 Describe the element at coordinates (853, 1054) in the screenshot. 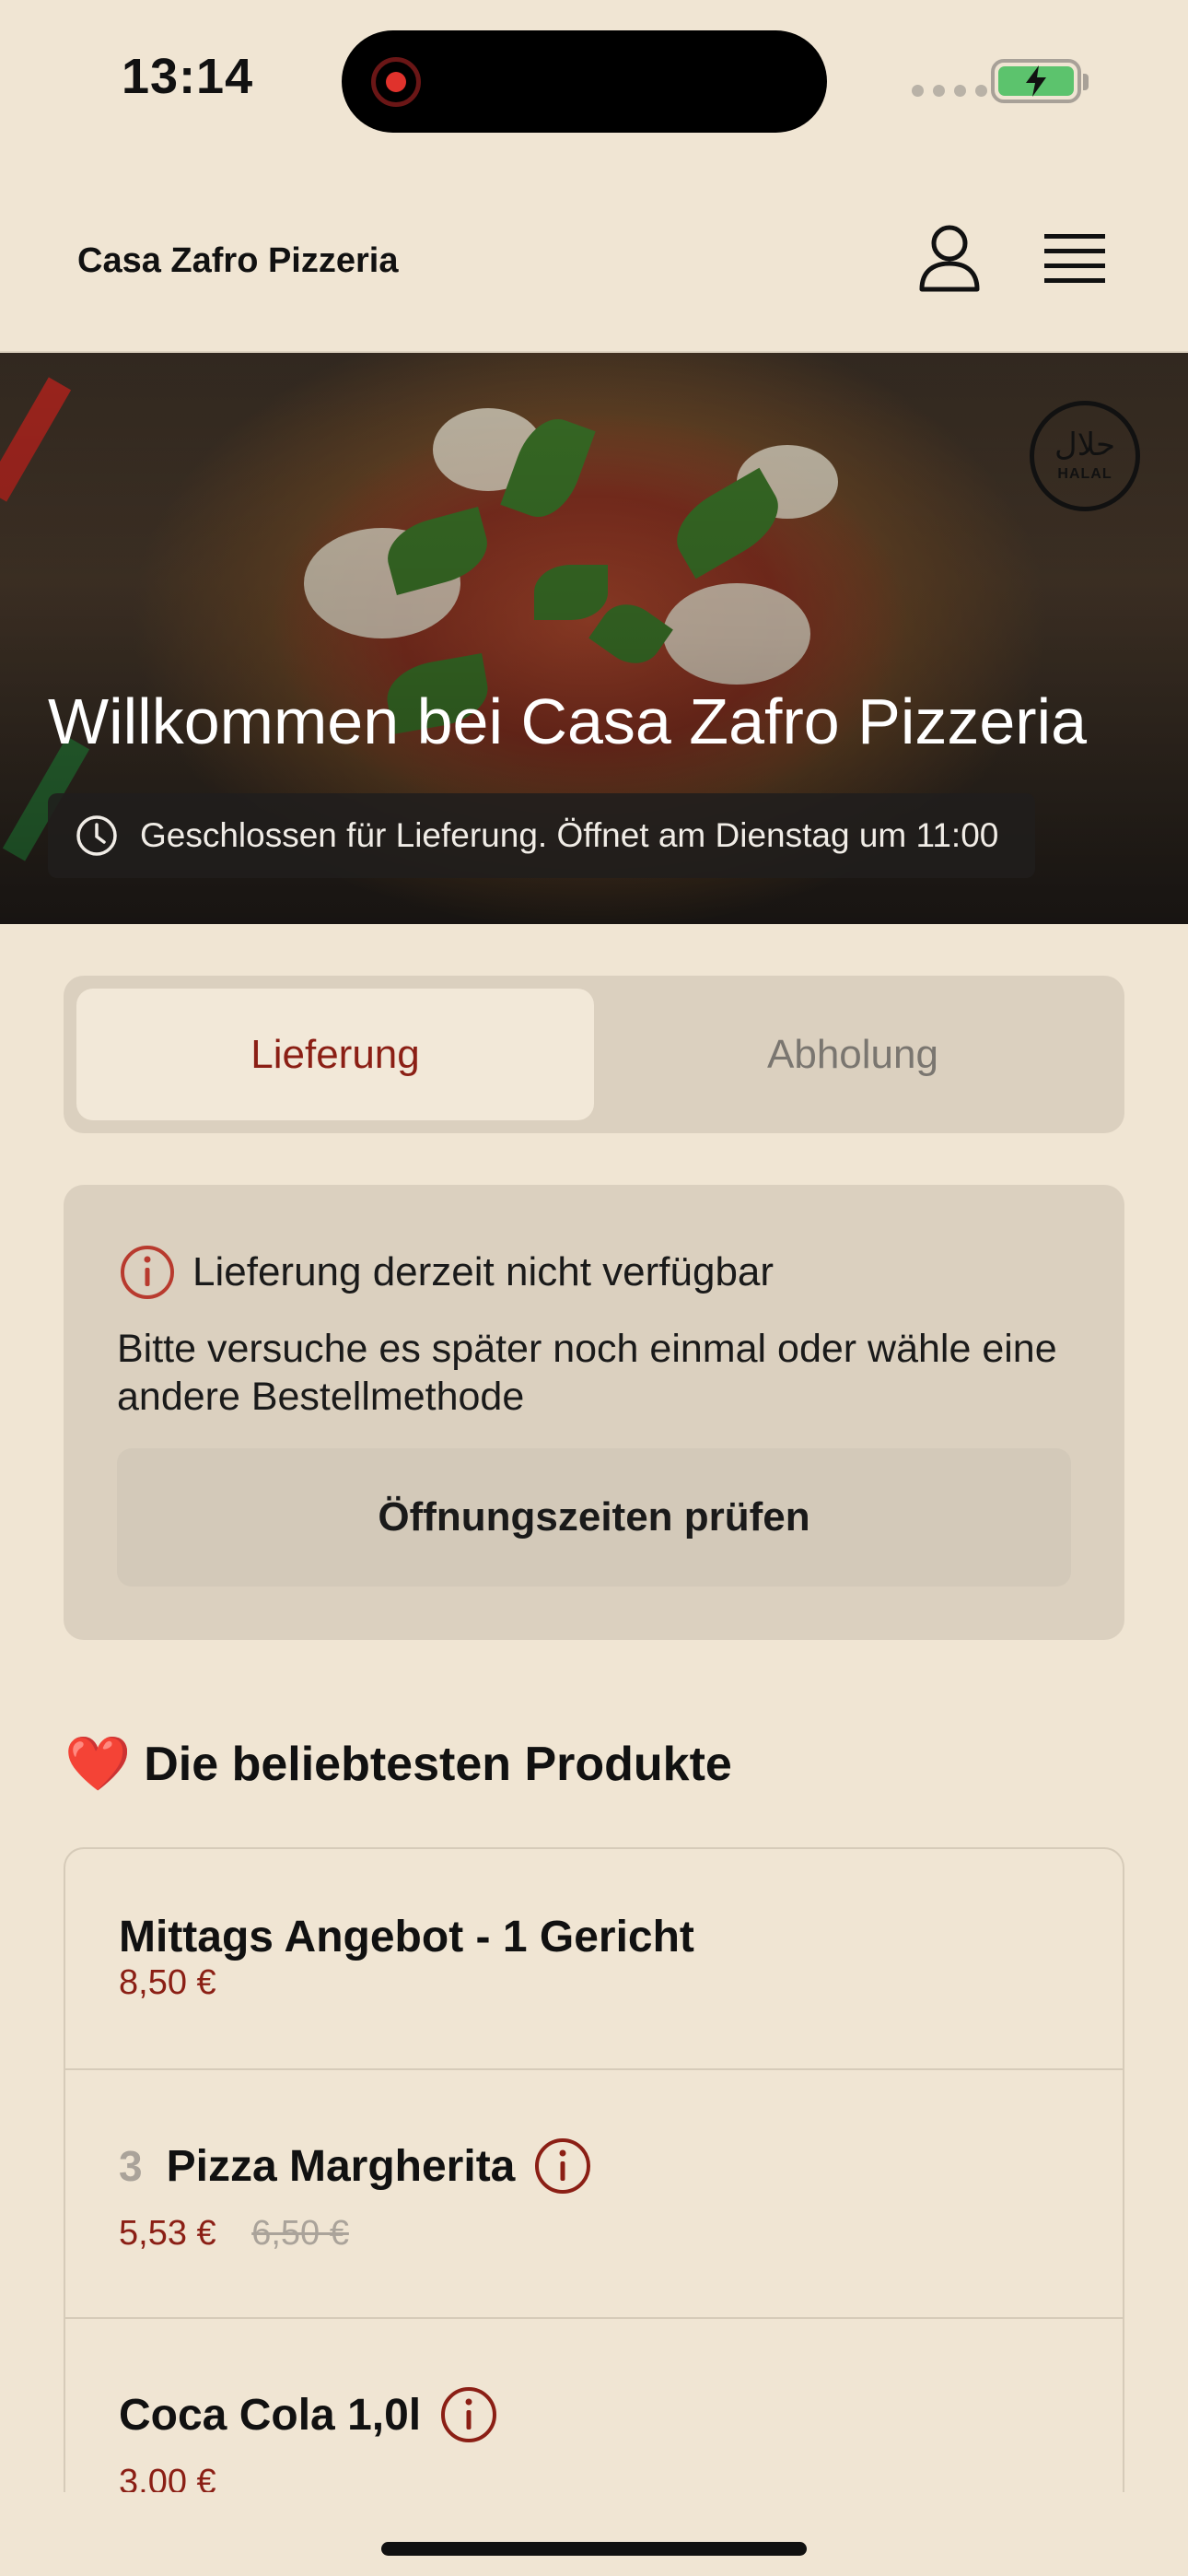

I see `tab-pickup: Abholung` at that location.